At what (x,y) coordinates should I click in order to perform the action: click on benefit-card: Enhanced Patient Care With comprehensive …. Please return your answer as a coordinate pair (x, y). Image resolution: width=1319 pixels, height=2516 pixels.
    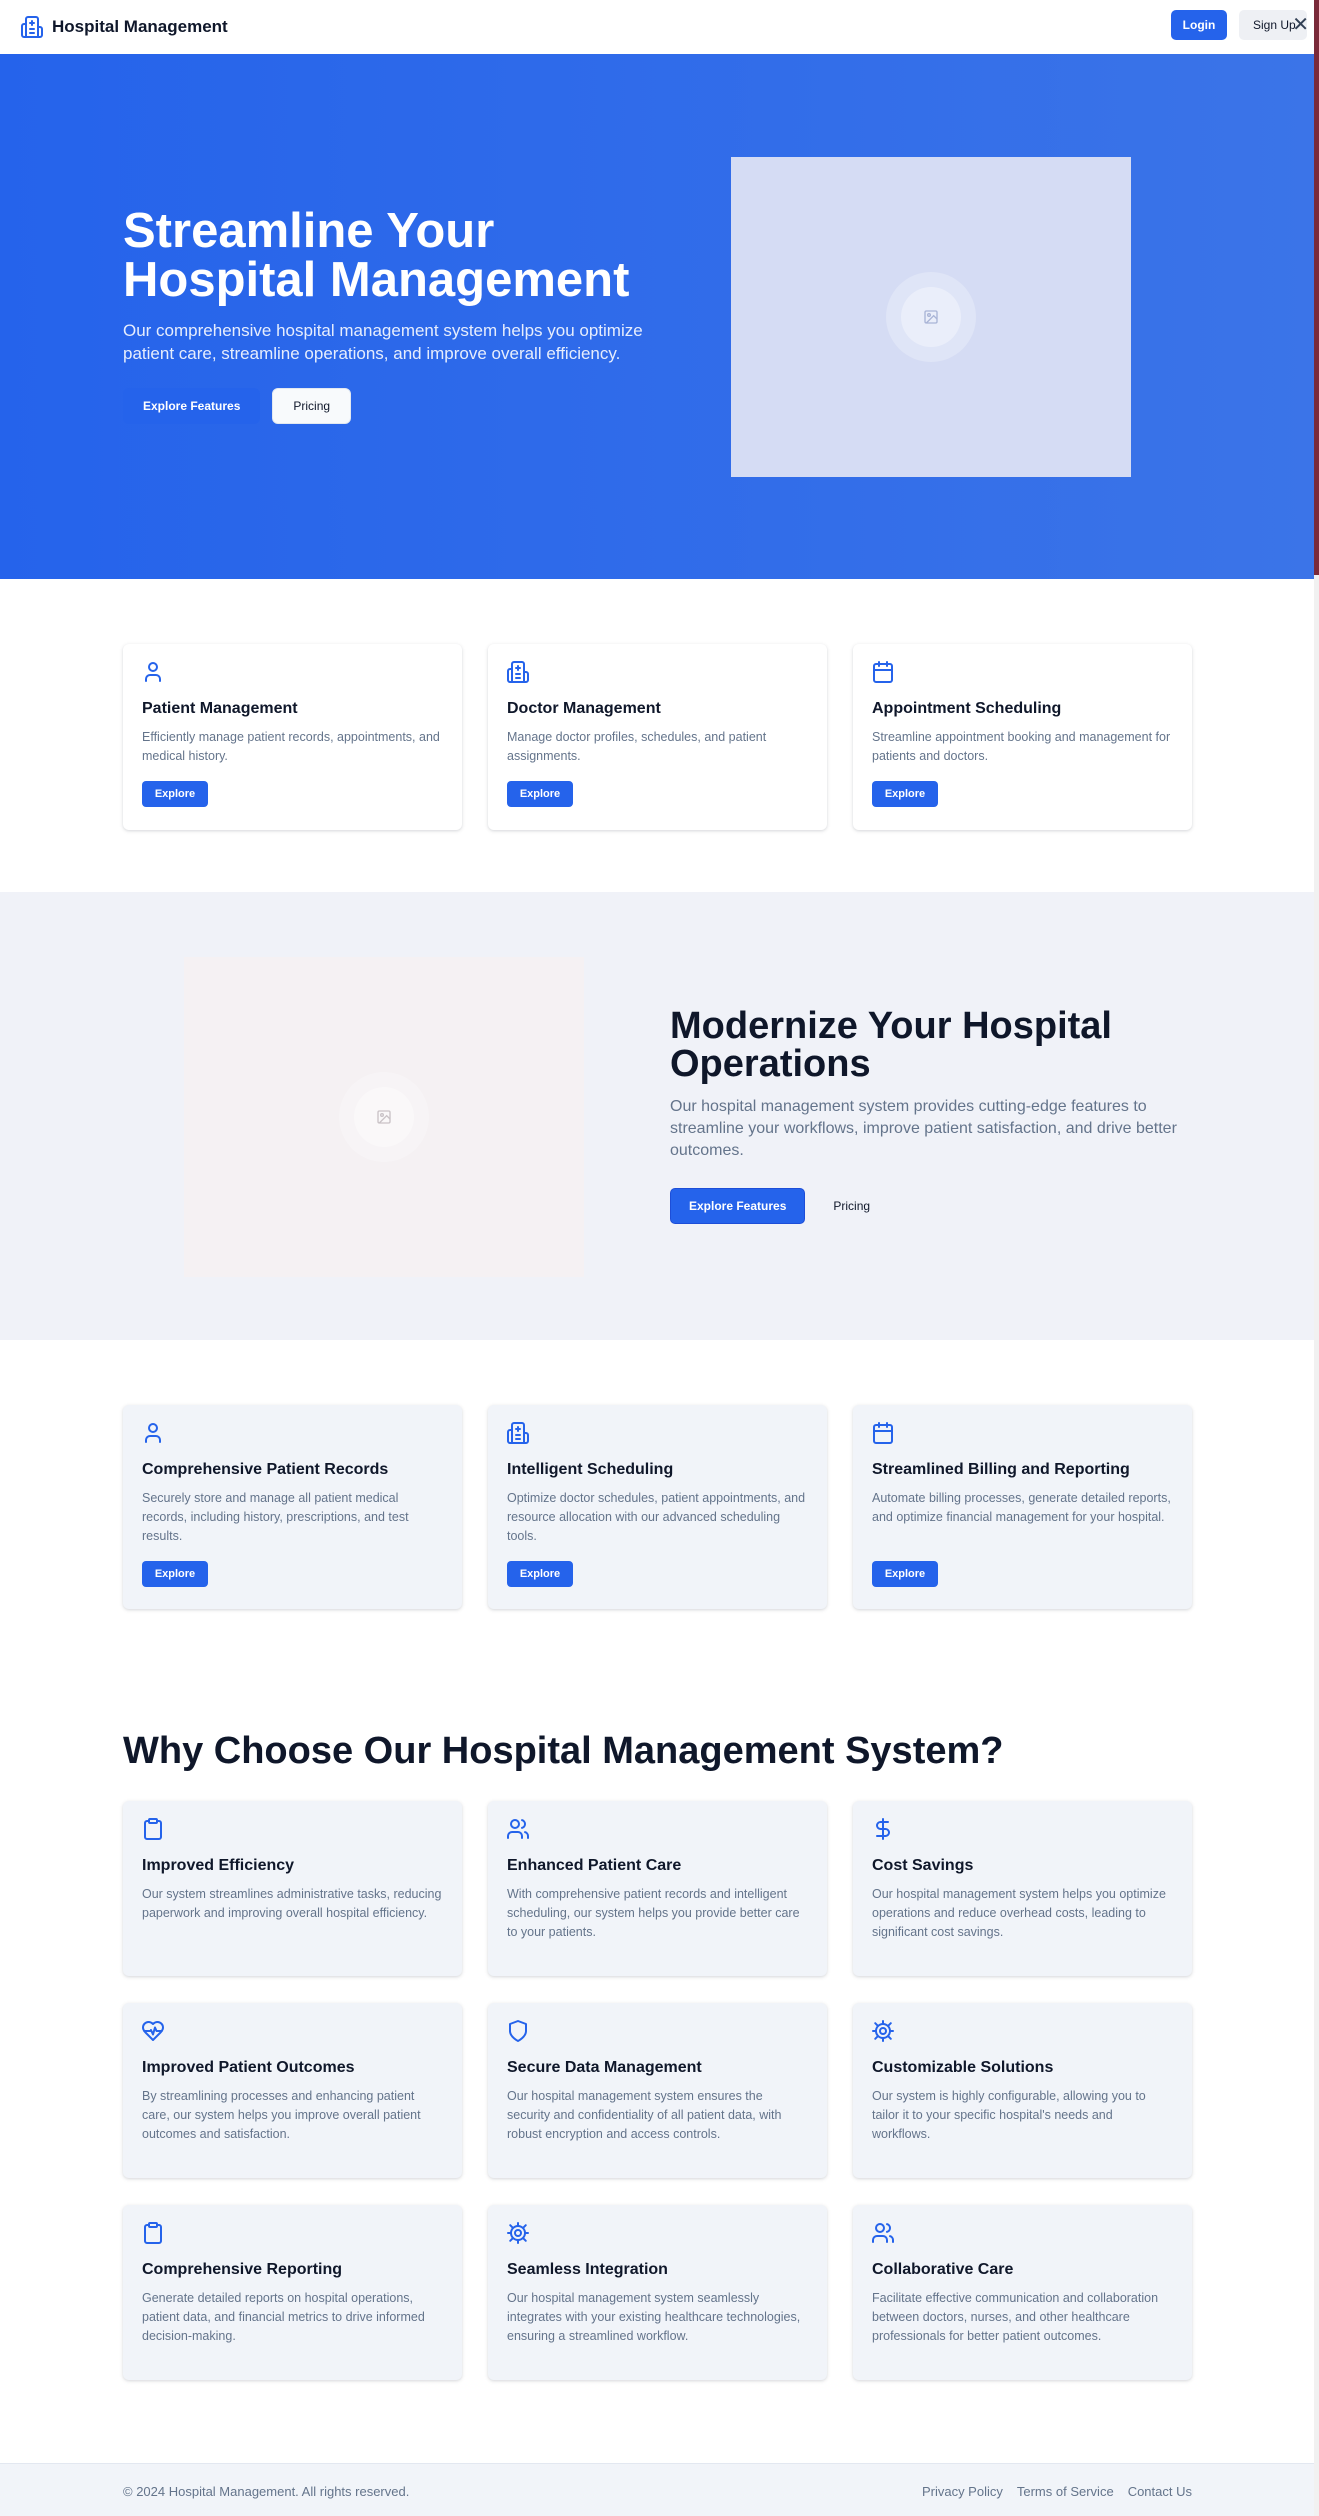
    Looking at the image, I should click on (657, 1888).